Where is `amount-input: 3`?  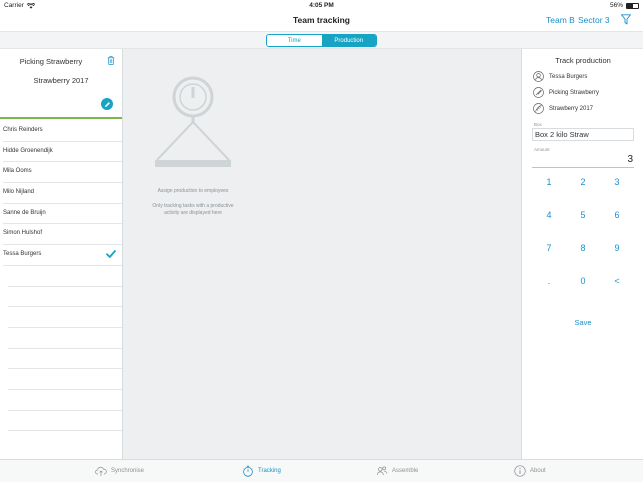
amount-input: 3 is located at coordinates (583, 161).